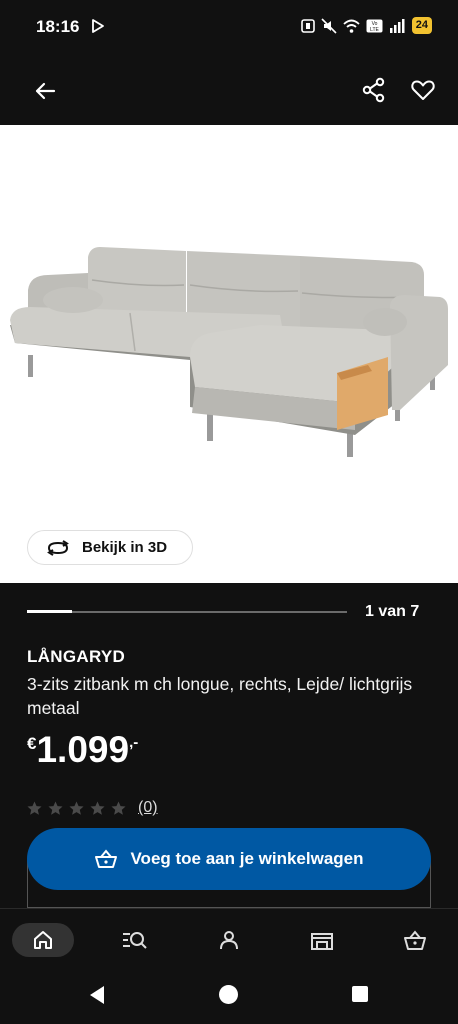 The height and width of the screenshot is (1024, 458). I want to click on home-icon, so click(43, 940).